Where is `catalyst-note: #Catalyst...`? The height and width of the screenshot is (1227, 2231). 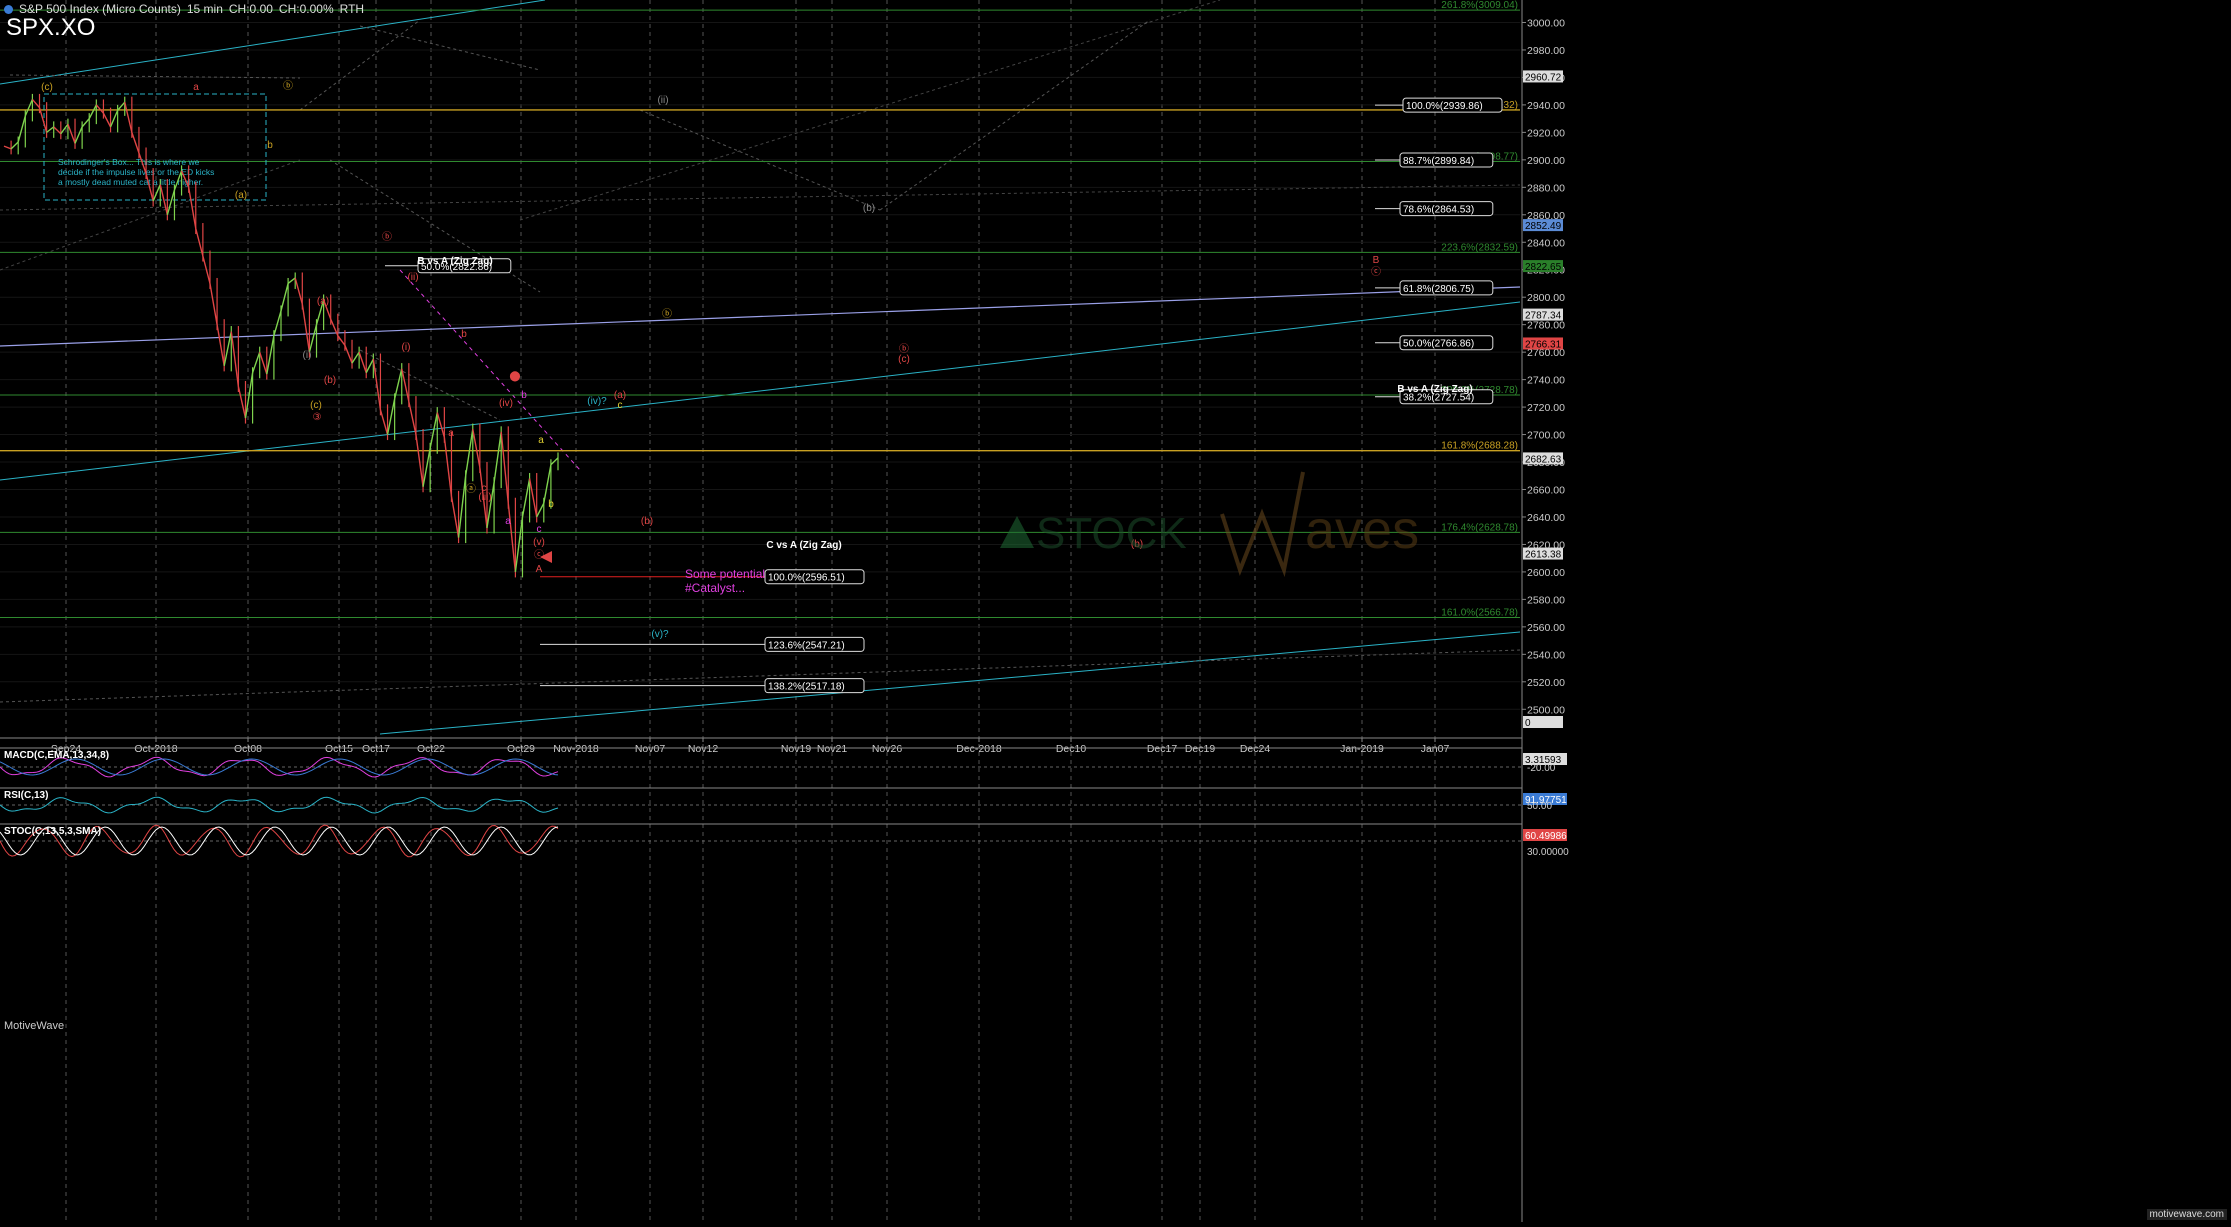 catalyst-note: #Catalyst... is located at coordinates (715, 588).